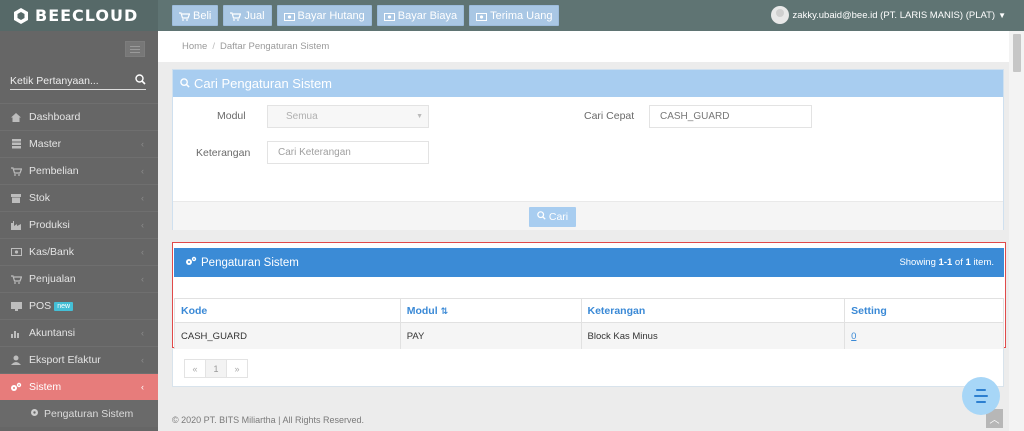 This screenshot has height=431, width=1024. I want to click on setting-value-link: 0, so click(853, 336).